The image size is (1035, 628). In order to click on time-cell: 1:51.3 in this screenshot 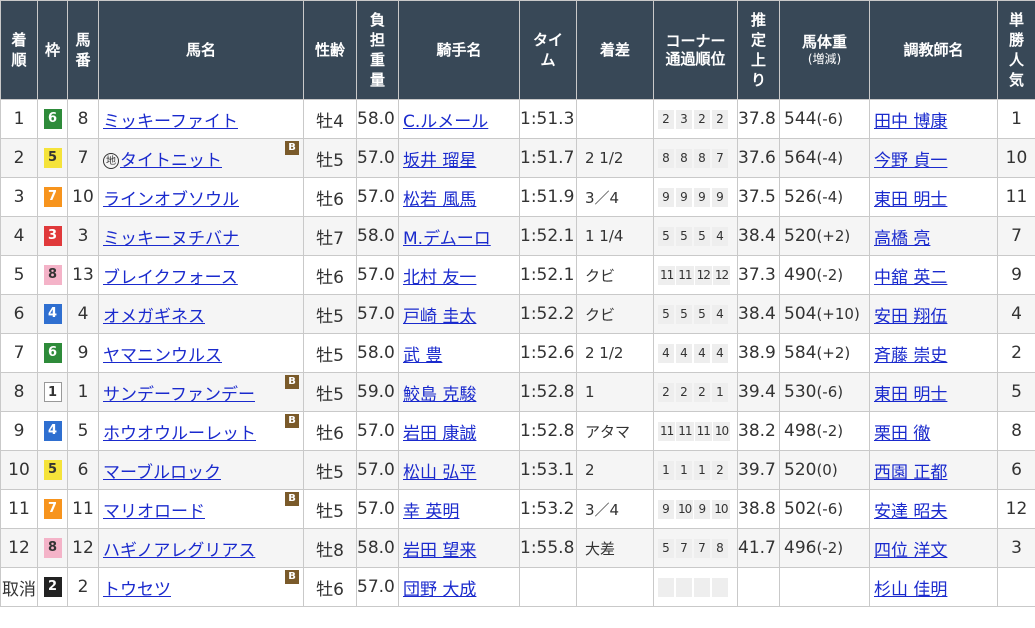, I will do `click(548, 119)`.